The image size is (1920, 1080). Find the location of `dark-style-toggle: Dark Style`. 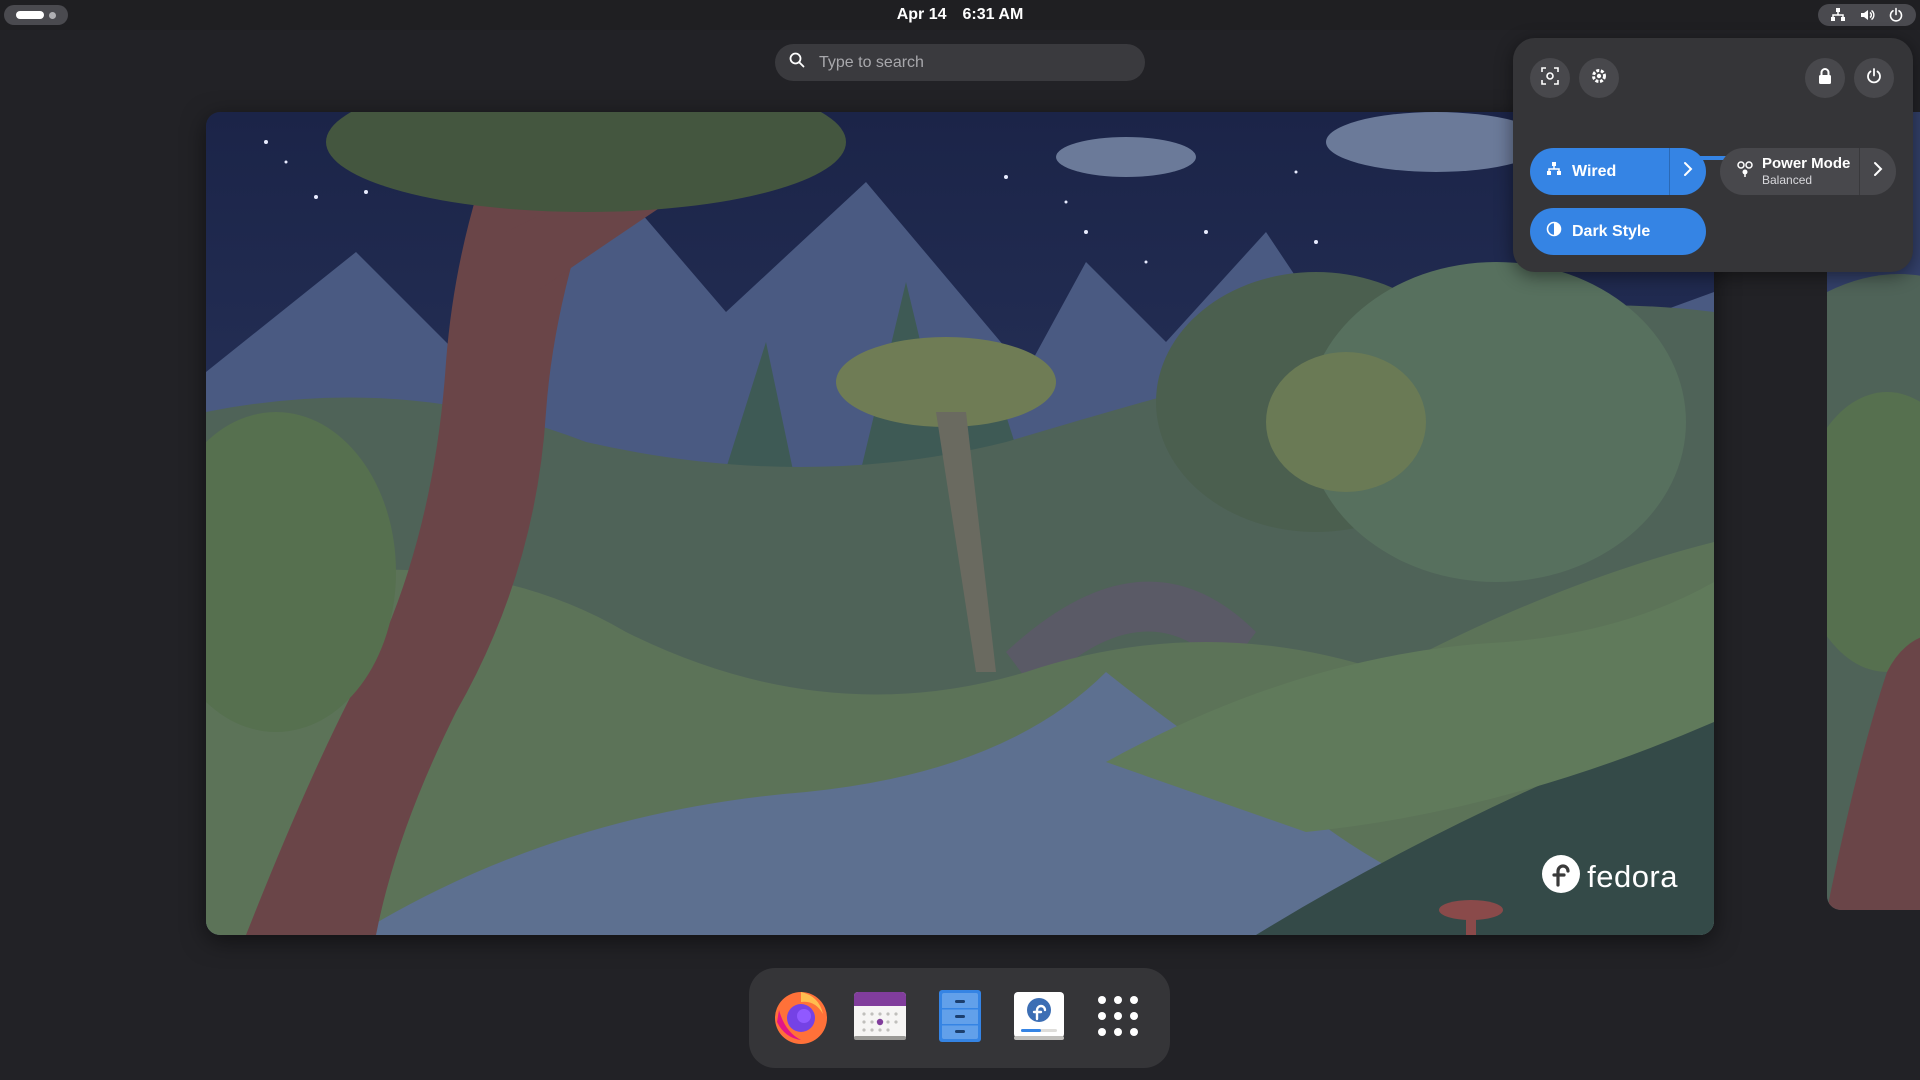

dark-style-toggle: Dark Style is located at coordinates (1618, 231).